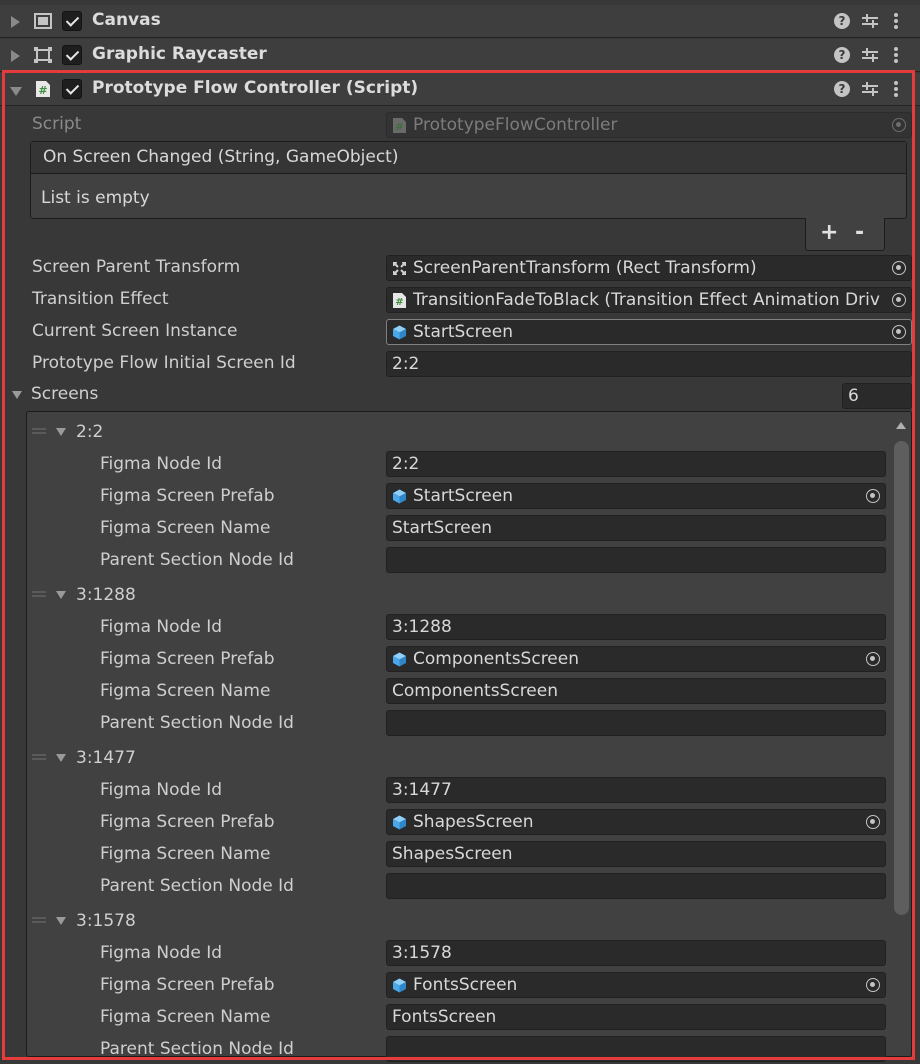 The image size is (920, 1064). Describe the element at coordinates (649, 125) in the screenshot. I see `script-field: # PrototypeFlowController` at that location.